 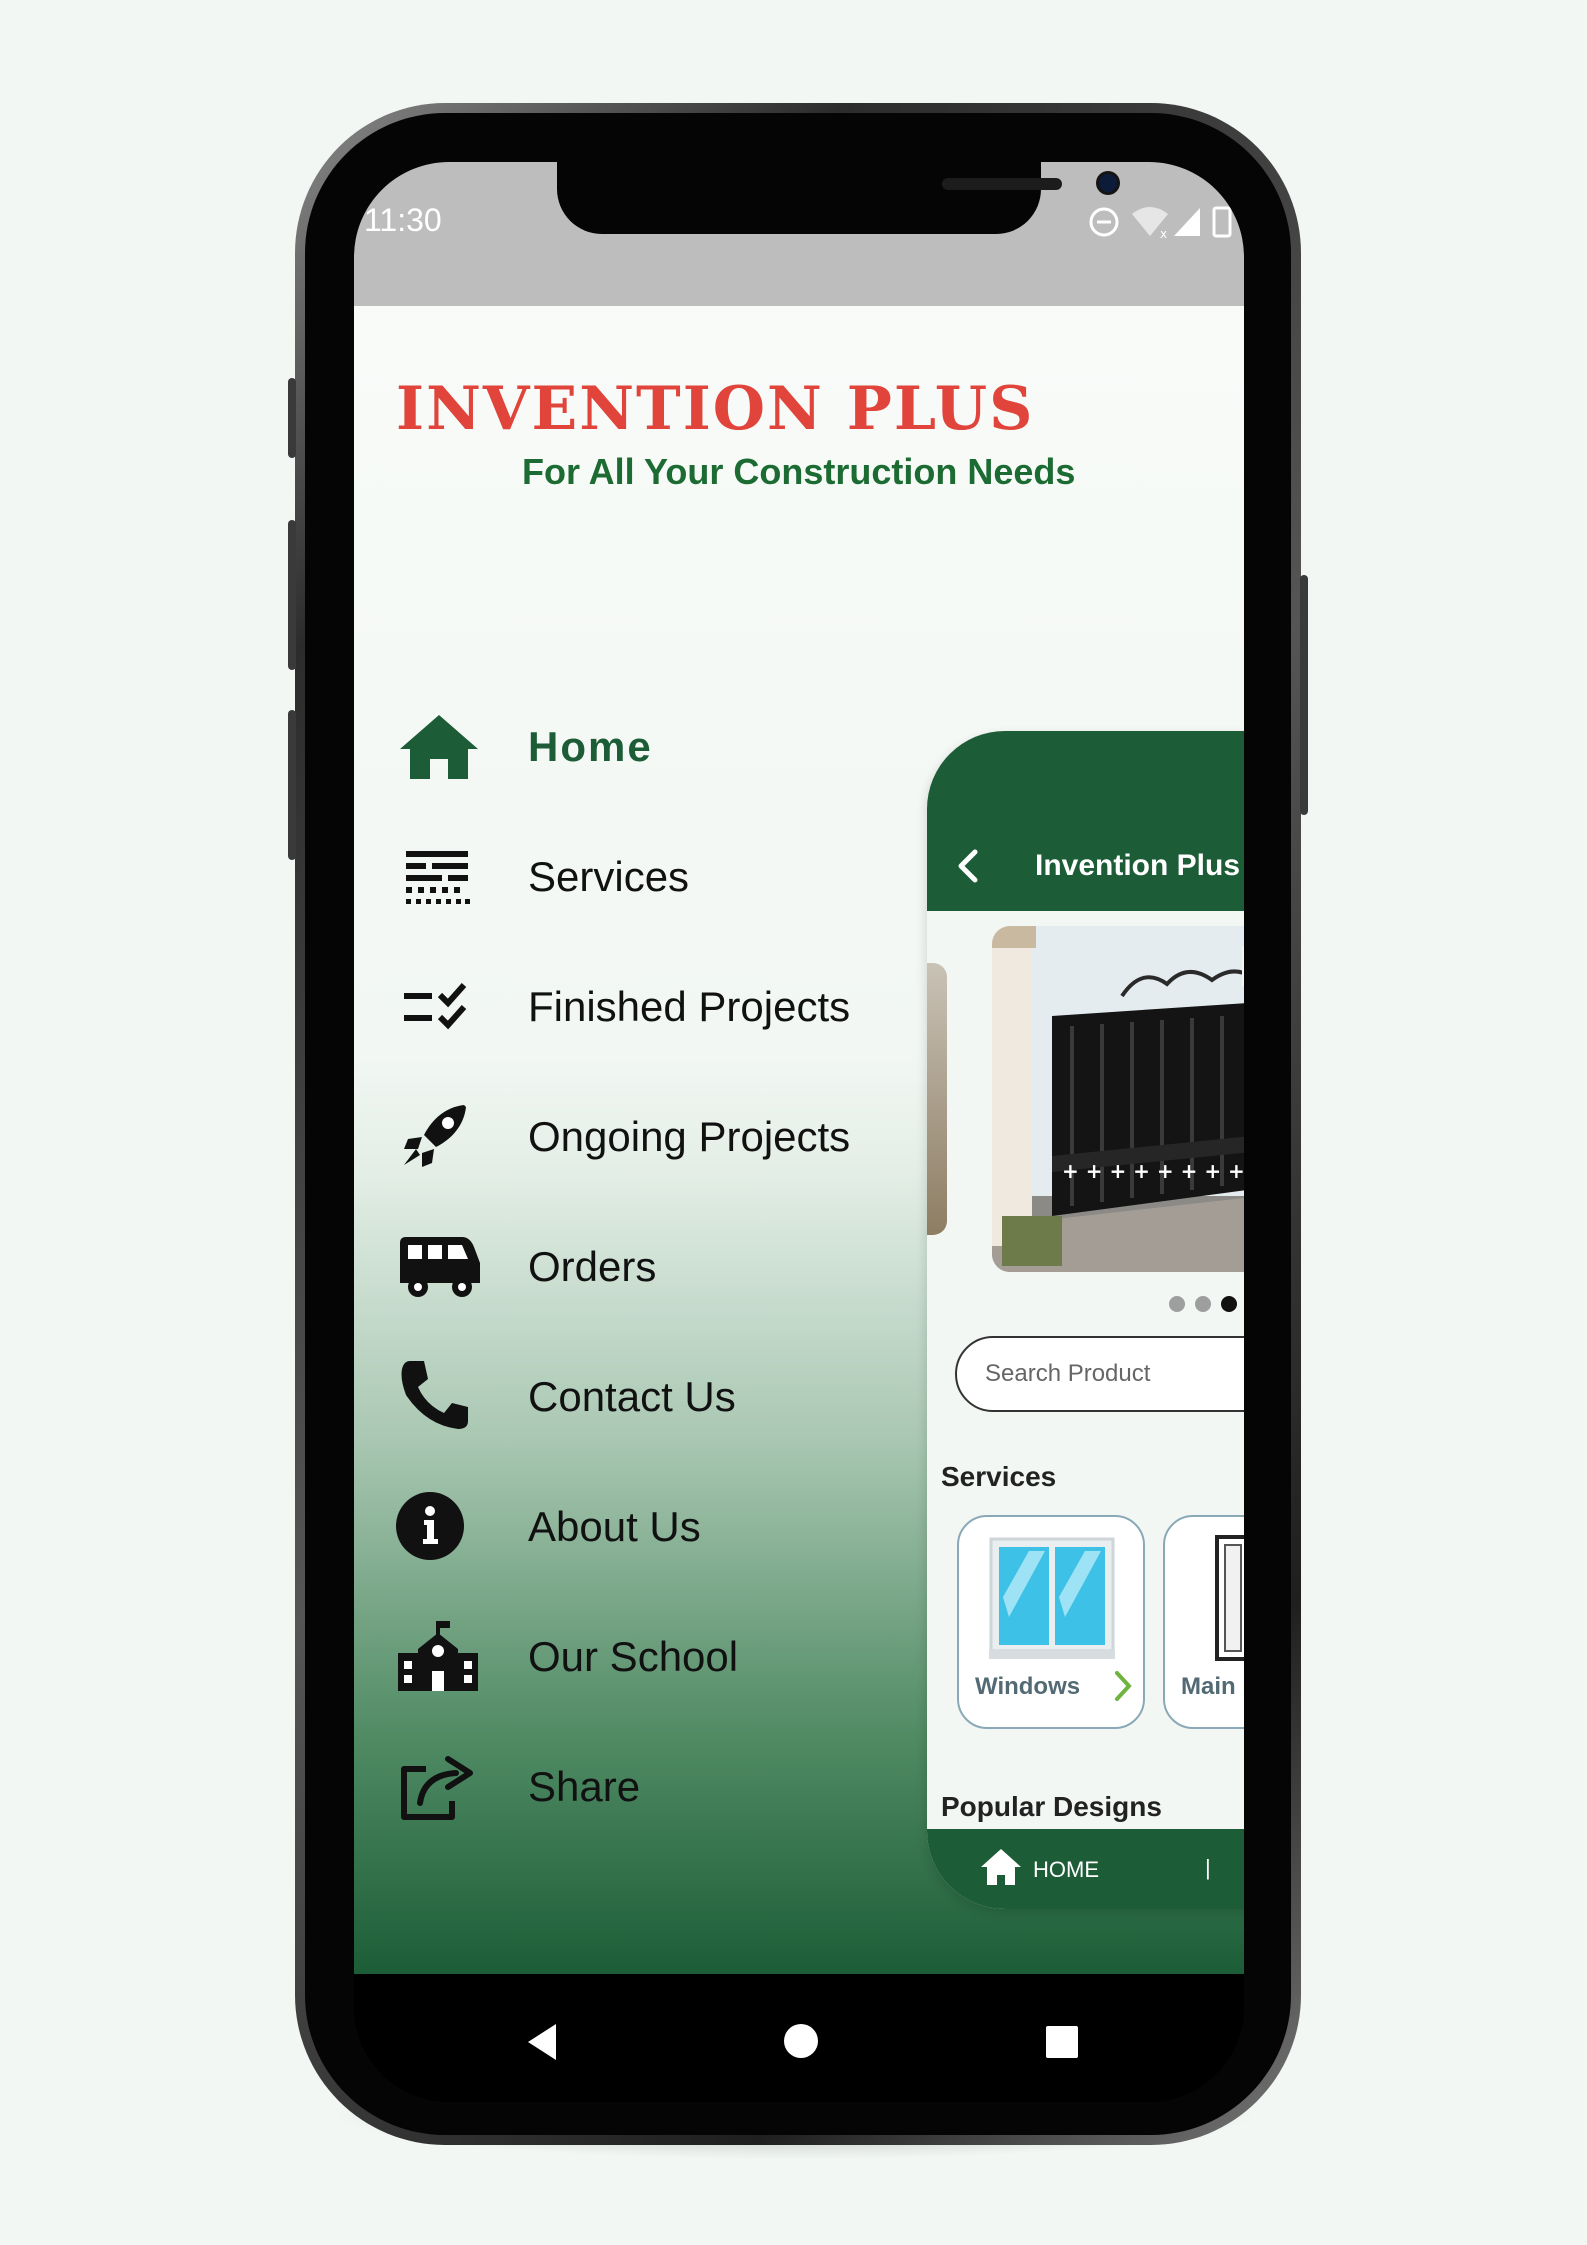 What do you see at coordinates (633, 1656) in the screenshot?
I see `menu-label-our-school: Our School` at bounding box center [633, 1656].